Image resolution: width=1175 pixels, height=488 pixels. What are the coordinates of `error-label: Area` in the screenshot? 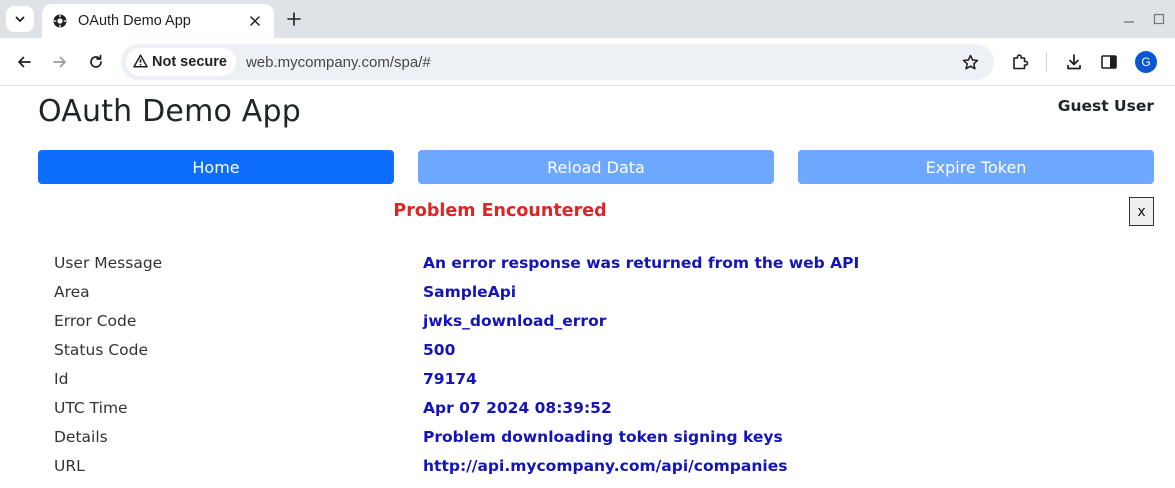 It's located at (72, 292).